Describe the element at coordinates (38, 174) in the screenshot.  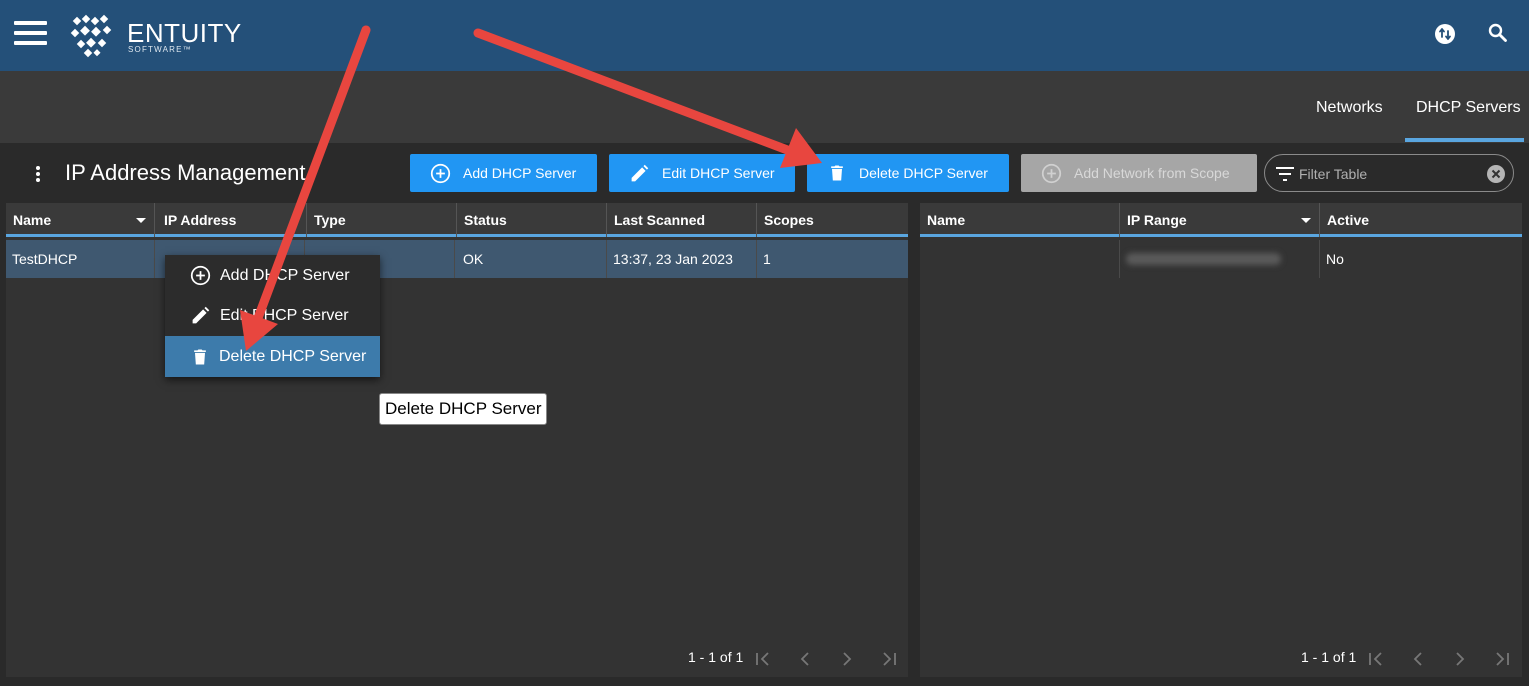
I see `more-vert-icon` at that location.